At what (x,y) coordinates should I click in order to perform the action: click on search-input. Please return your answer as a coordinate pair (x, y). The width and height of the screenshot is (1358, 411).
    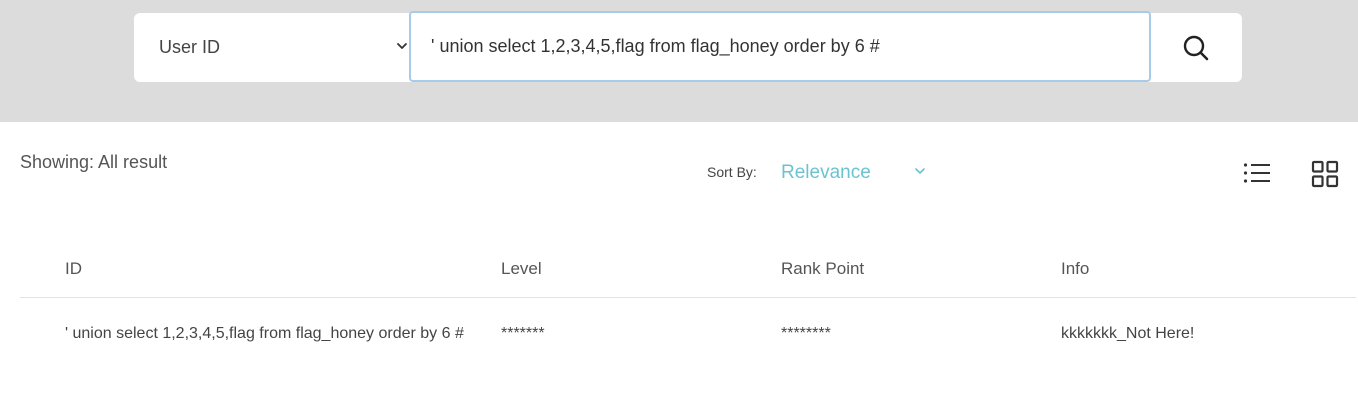
    Looking at the image, I should click on (780, 46).